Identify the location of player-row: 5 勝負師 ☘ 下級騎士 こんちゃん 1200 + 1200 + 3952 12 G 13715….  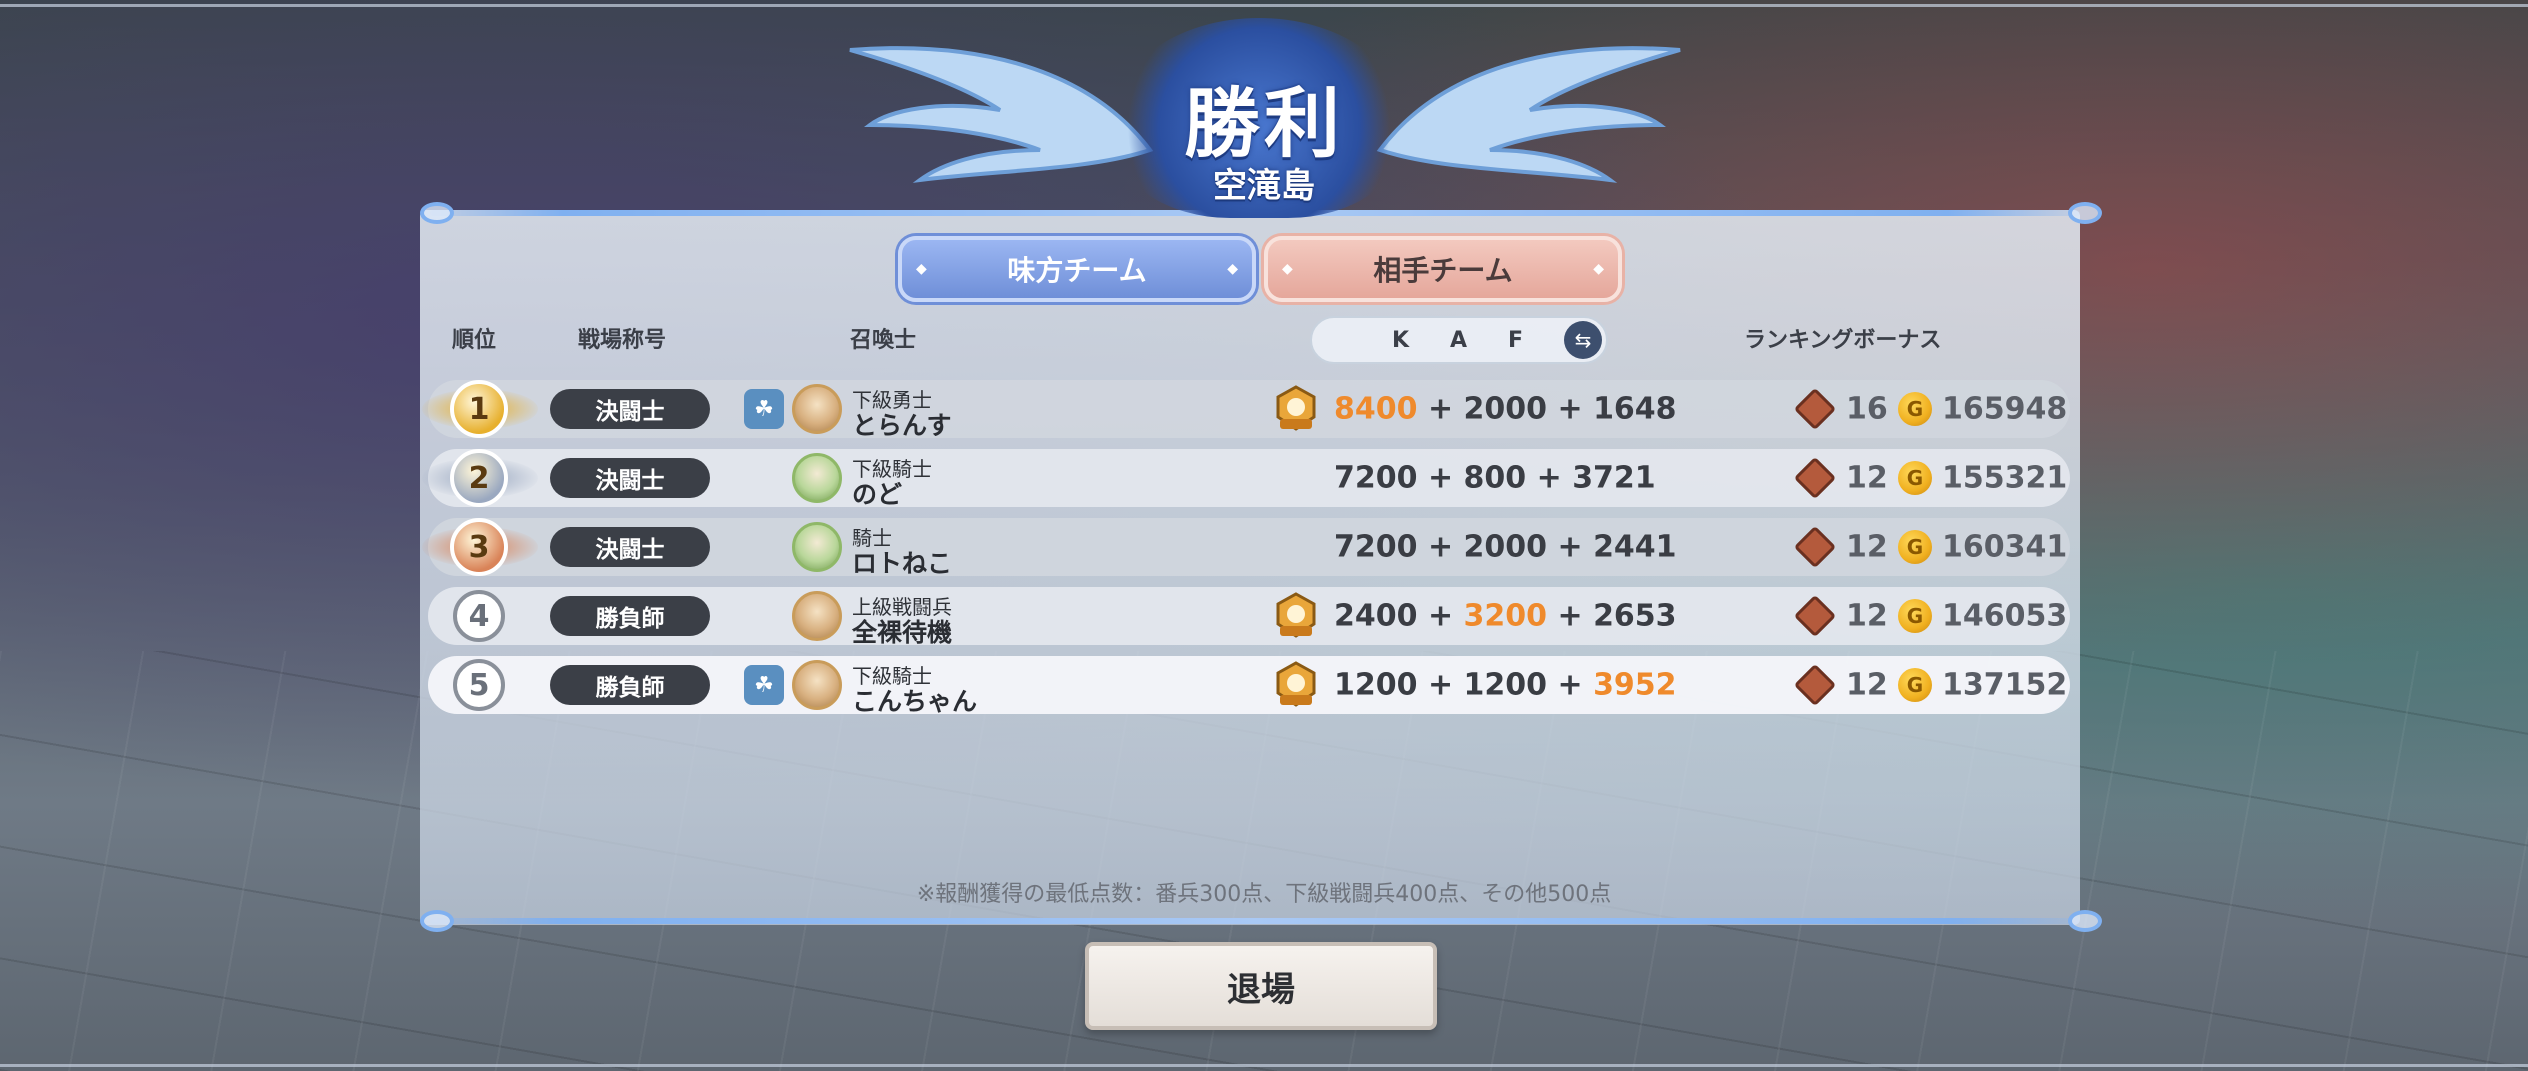
(1249, 686).